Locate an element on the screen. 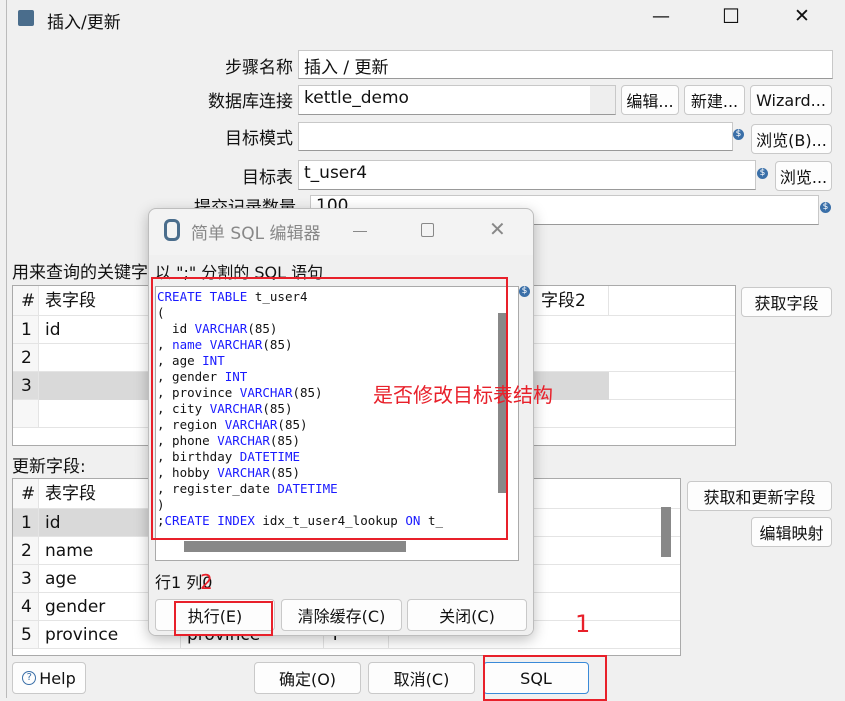 This screenshot has height=701, width=845. update-fields-label: 更新字段: is located at coordinates (49, 467).